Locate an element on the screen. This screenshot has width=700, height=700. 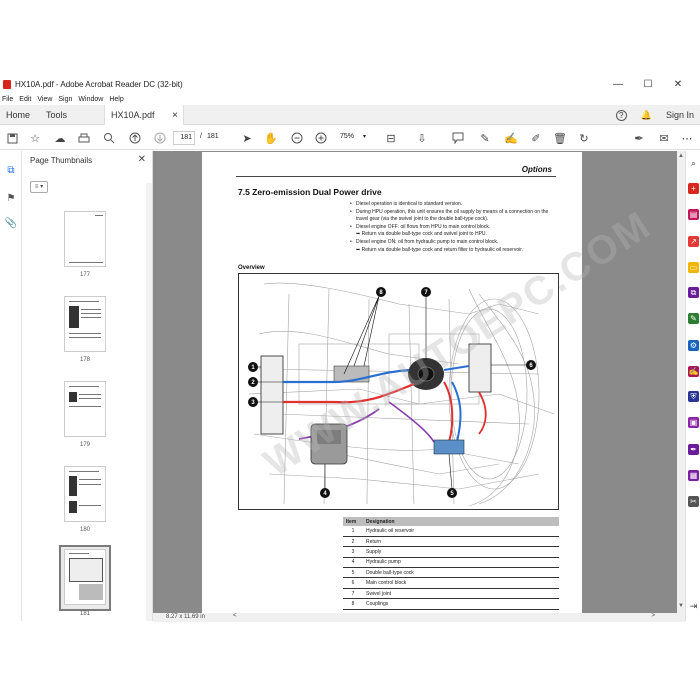
right-tools-pane: ⌕ + ▤ ↗ ▭ ⧉ ✎ ⚙ ✍ ⛨ ▣ ✒ ▦ ✂ ⇥ is located at coordinates (692, 386).